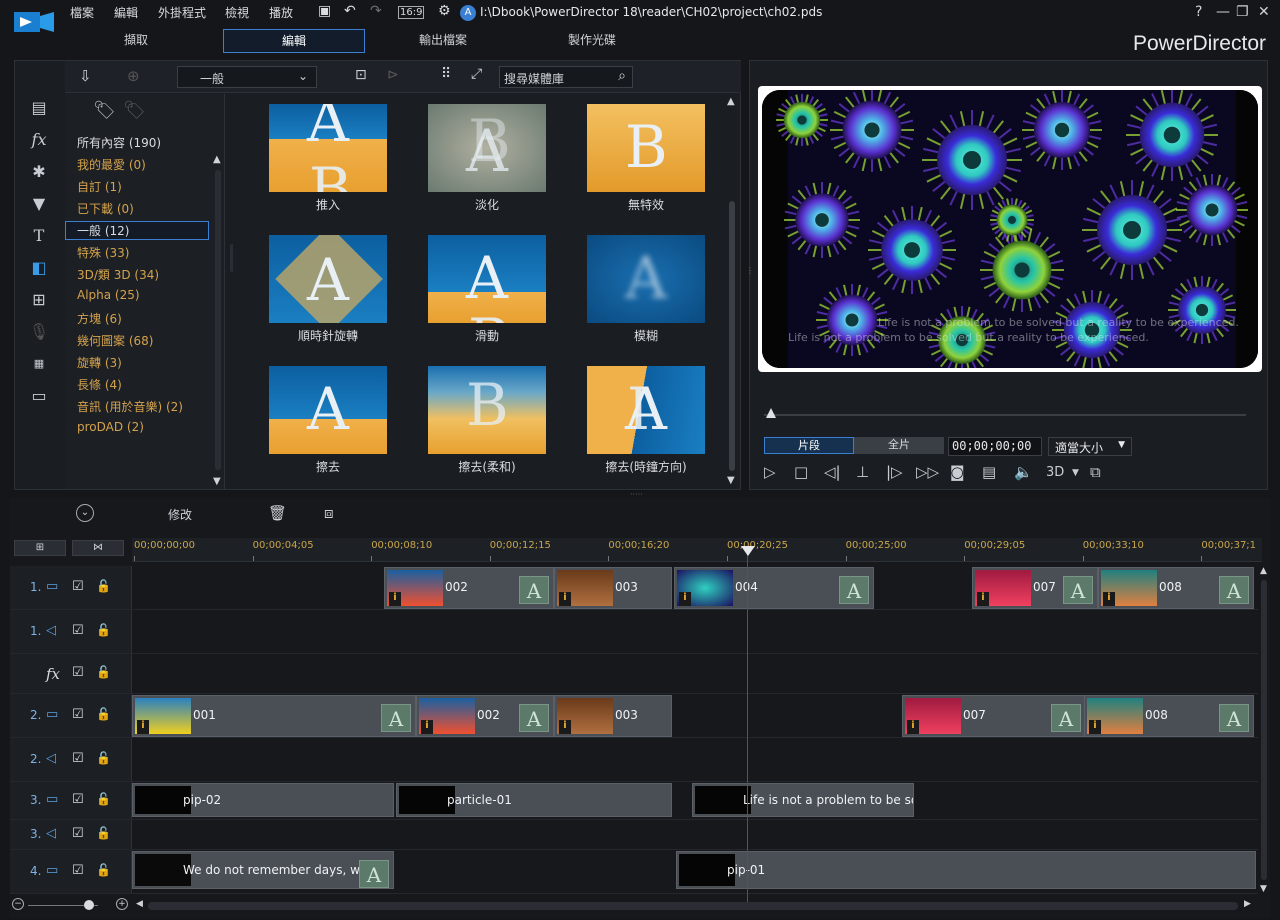 This screenshot has width=1280, height=920. I want to click on media-room-icon: ▤, so click(39, 108).